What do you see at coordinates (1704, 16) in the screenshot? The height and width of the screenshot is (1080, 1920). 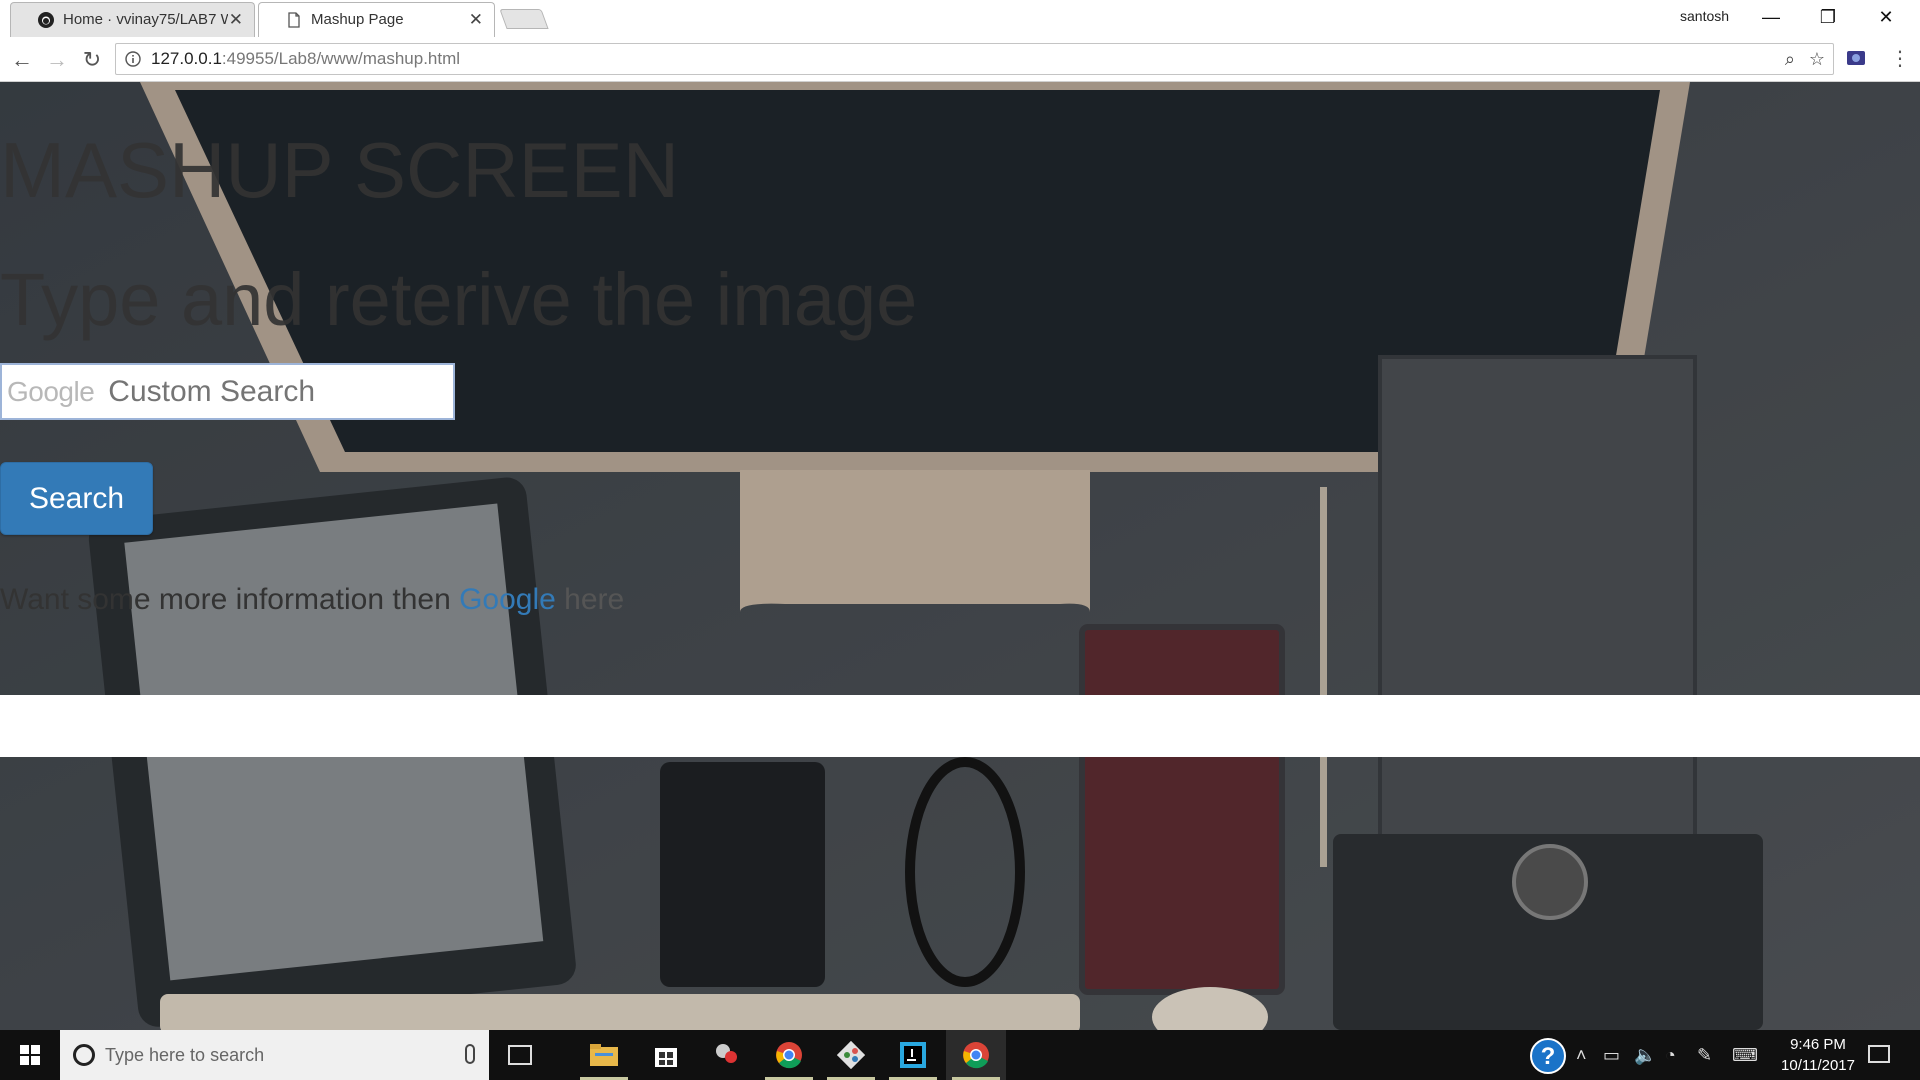 I see `profile-name: santosh` at bounding box center [1704, 16].